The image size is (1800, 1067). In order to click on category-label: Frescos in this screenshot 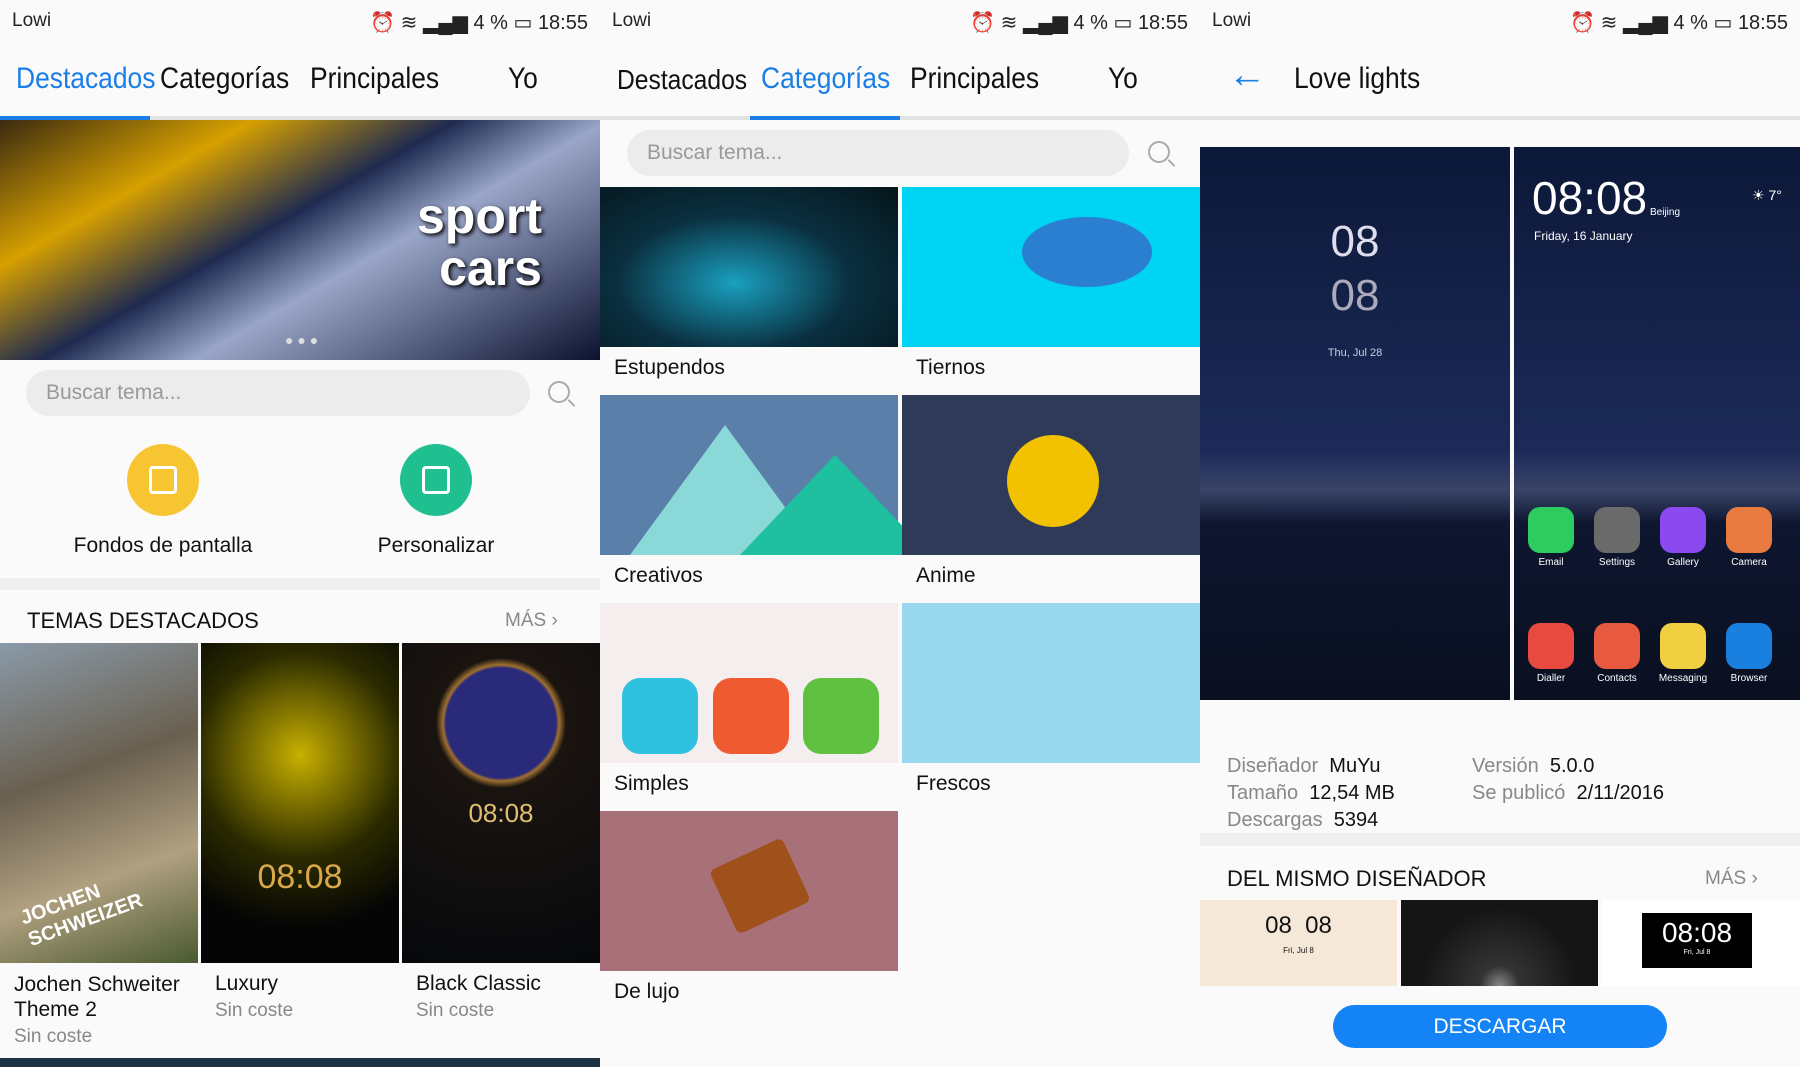, I will do `click(953, 783)`.